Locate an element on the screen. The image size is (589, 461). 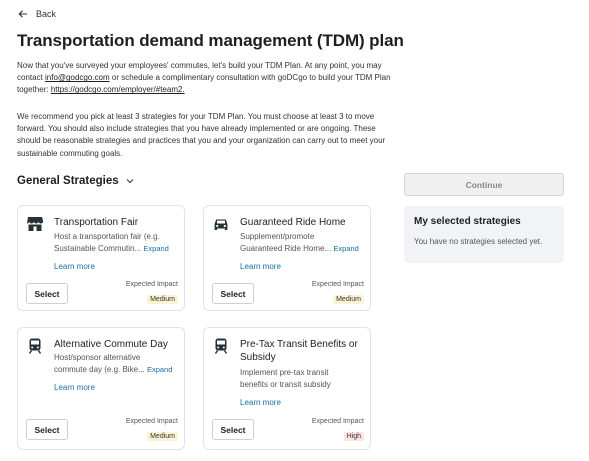
description-line: Supplement/promote is located at coordinates (277, 236).